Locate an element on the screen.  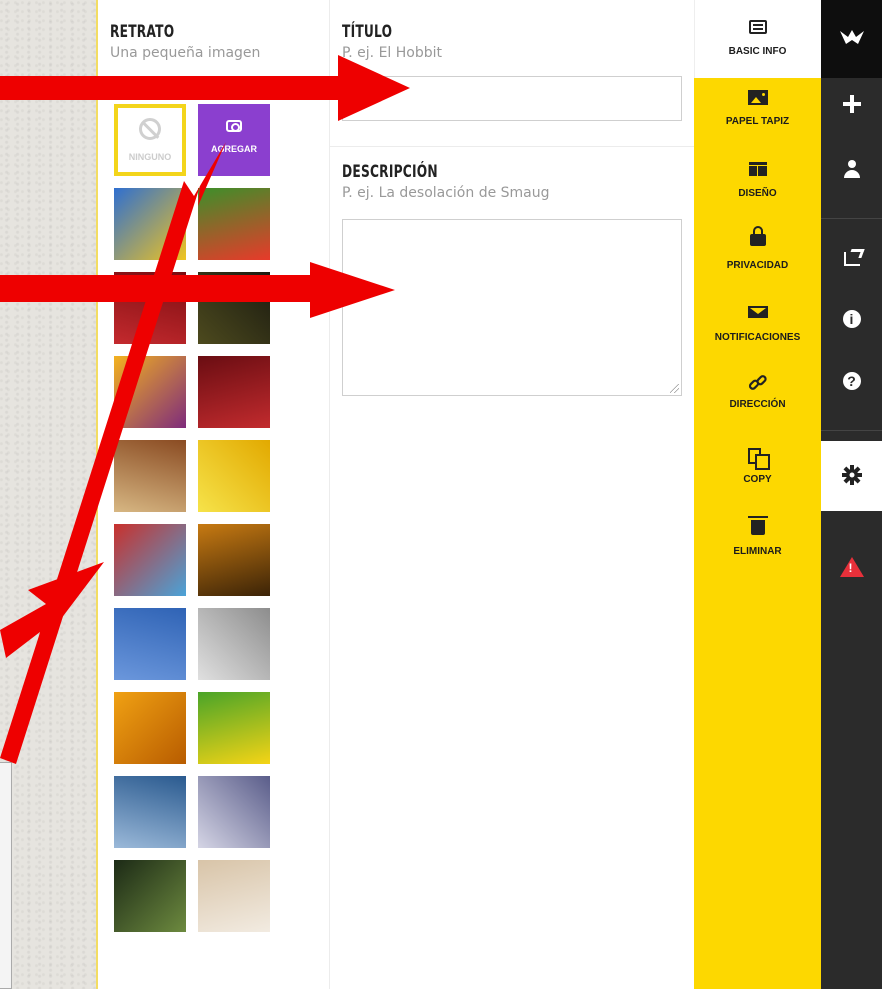
menu-item-label: PRIVACIDAD is located at coordinates (757, 265).